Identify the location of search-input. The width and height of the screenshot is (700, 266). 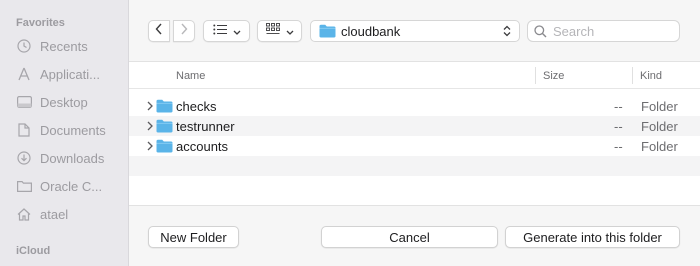
(613, 31).